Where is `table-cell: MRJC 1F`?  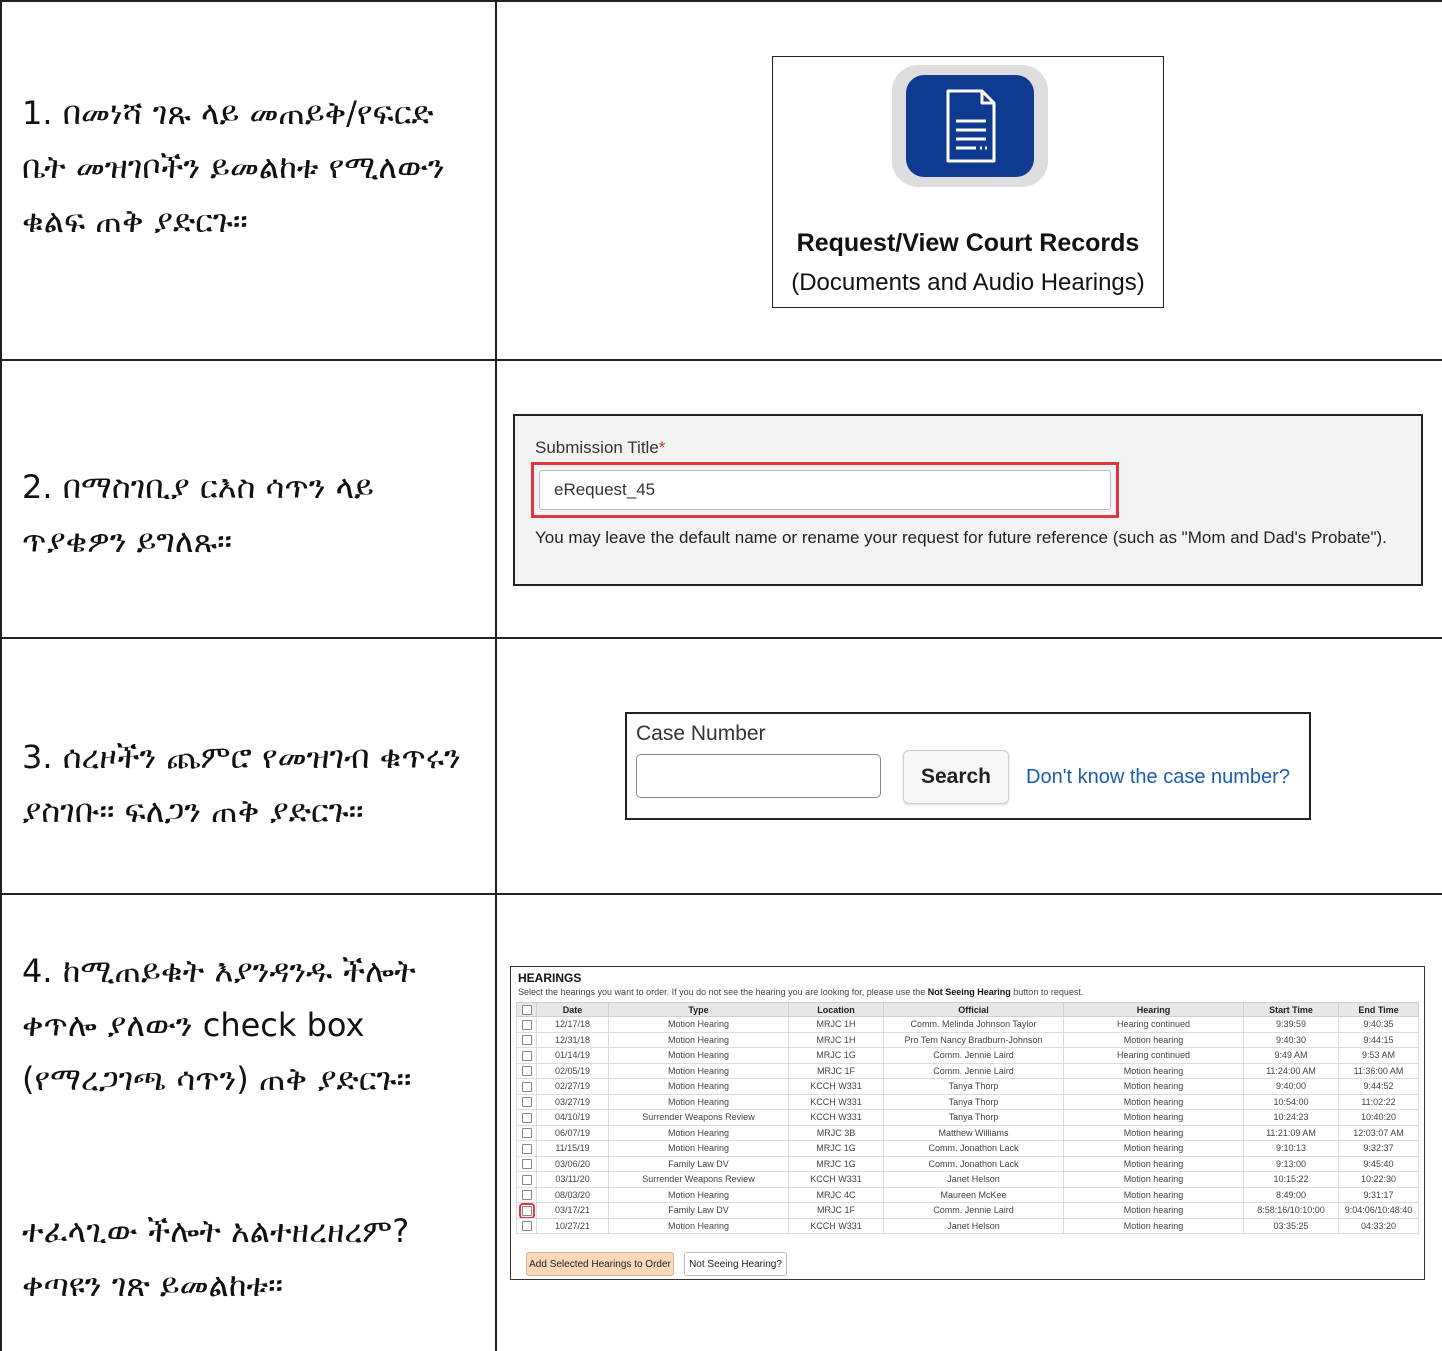 table-cell: MRJC 1F is located at coordinates (836, 1210).